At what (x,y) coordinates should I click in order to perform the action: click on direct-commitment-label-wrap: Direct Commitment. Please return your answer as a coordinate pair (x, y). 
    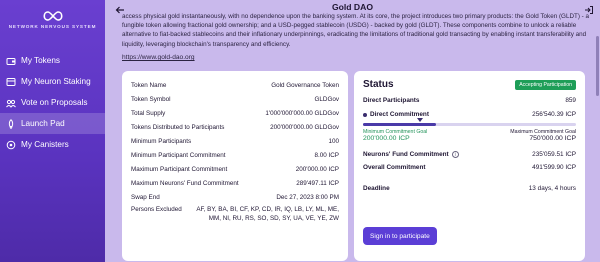
    Looking at the image, I should click on (396, 114).